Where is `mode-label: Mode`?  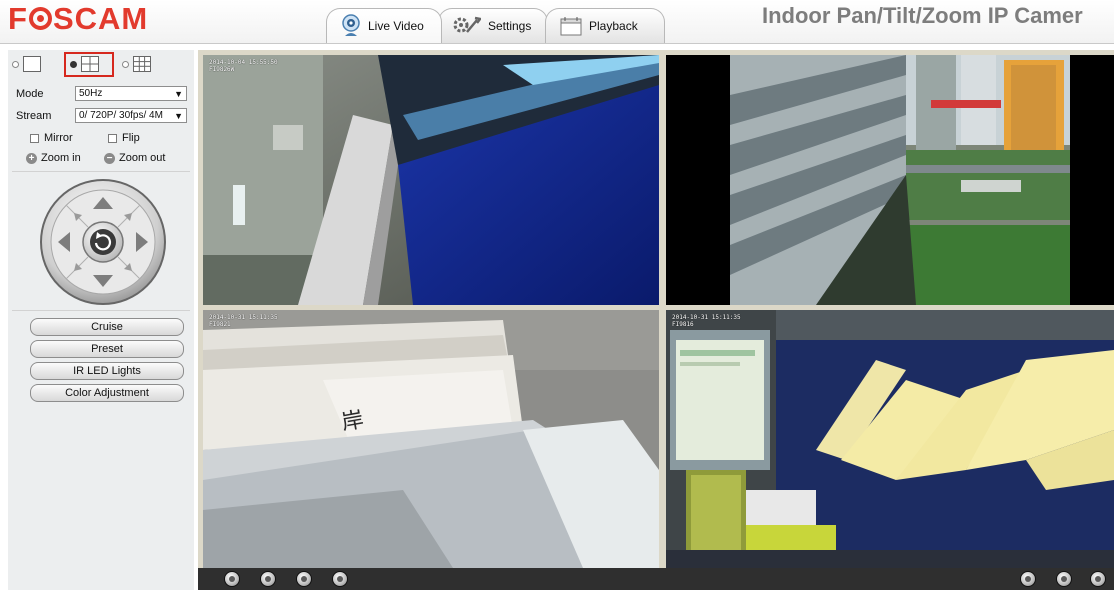
mode-label: Mode is located at coordinates (30, 93).